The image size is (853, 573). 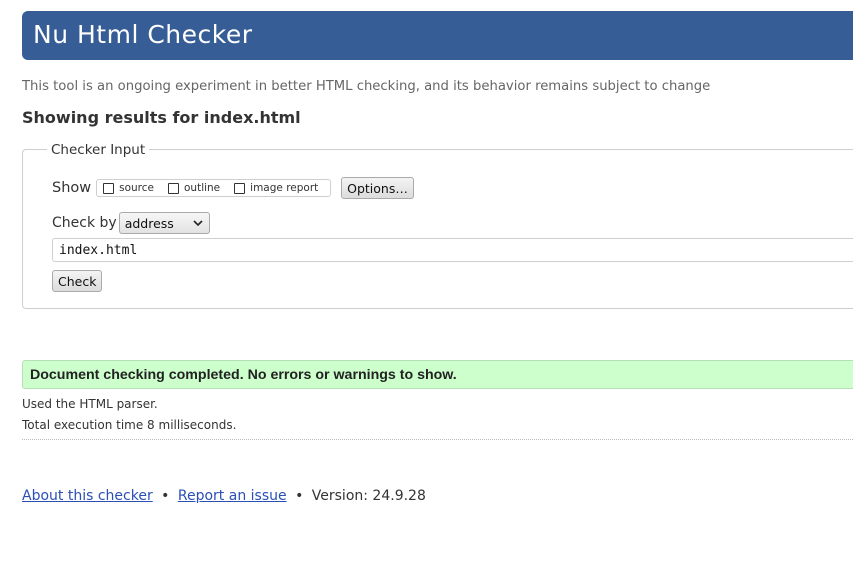 What do you see at coordinates (284, 188) in the screenshot?
I see `image-report-label: image report` at bounding box center [284, 188].